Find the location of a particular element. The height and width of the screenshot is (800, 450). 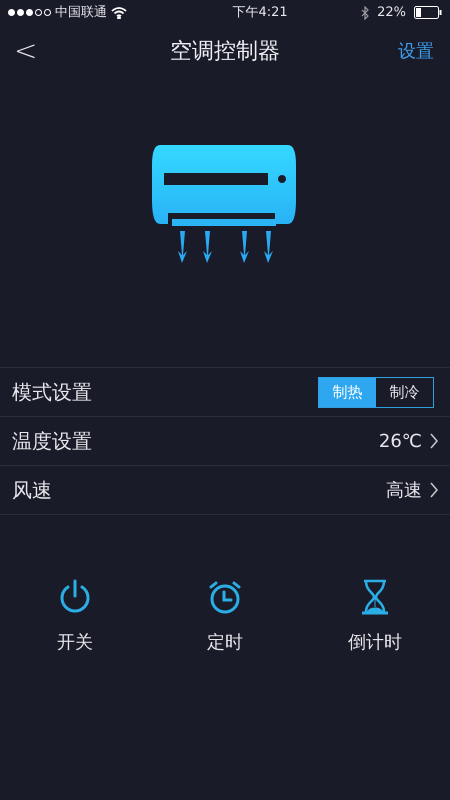

bluetooth-icon is located at coordinates (365, 13).